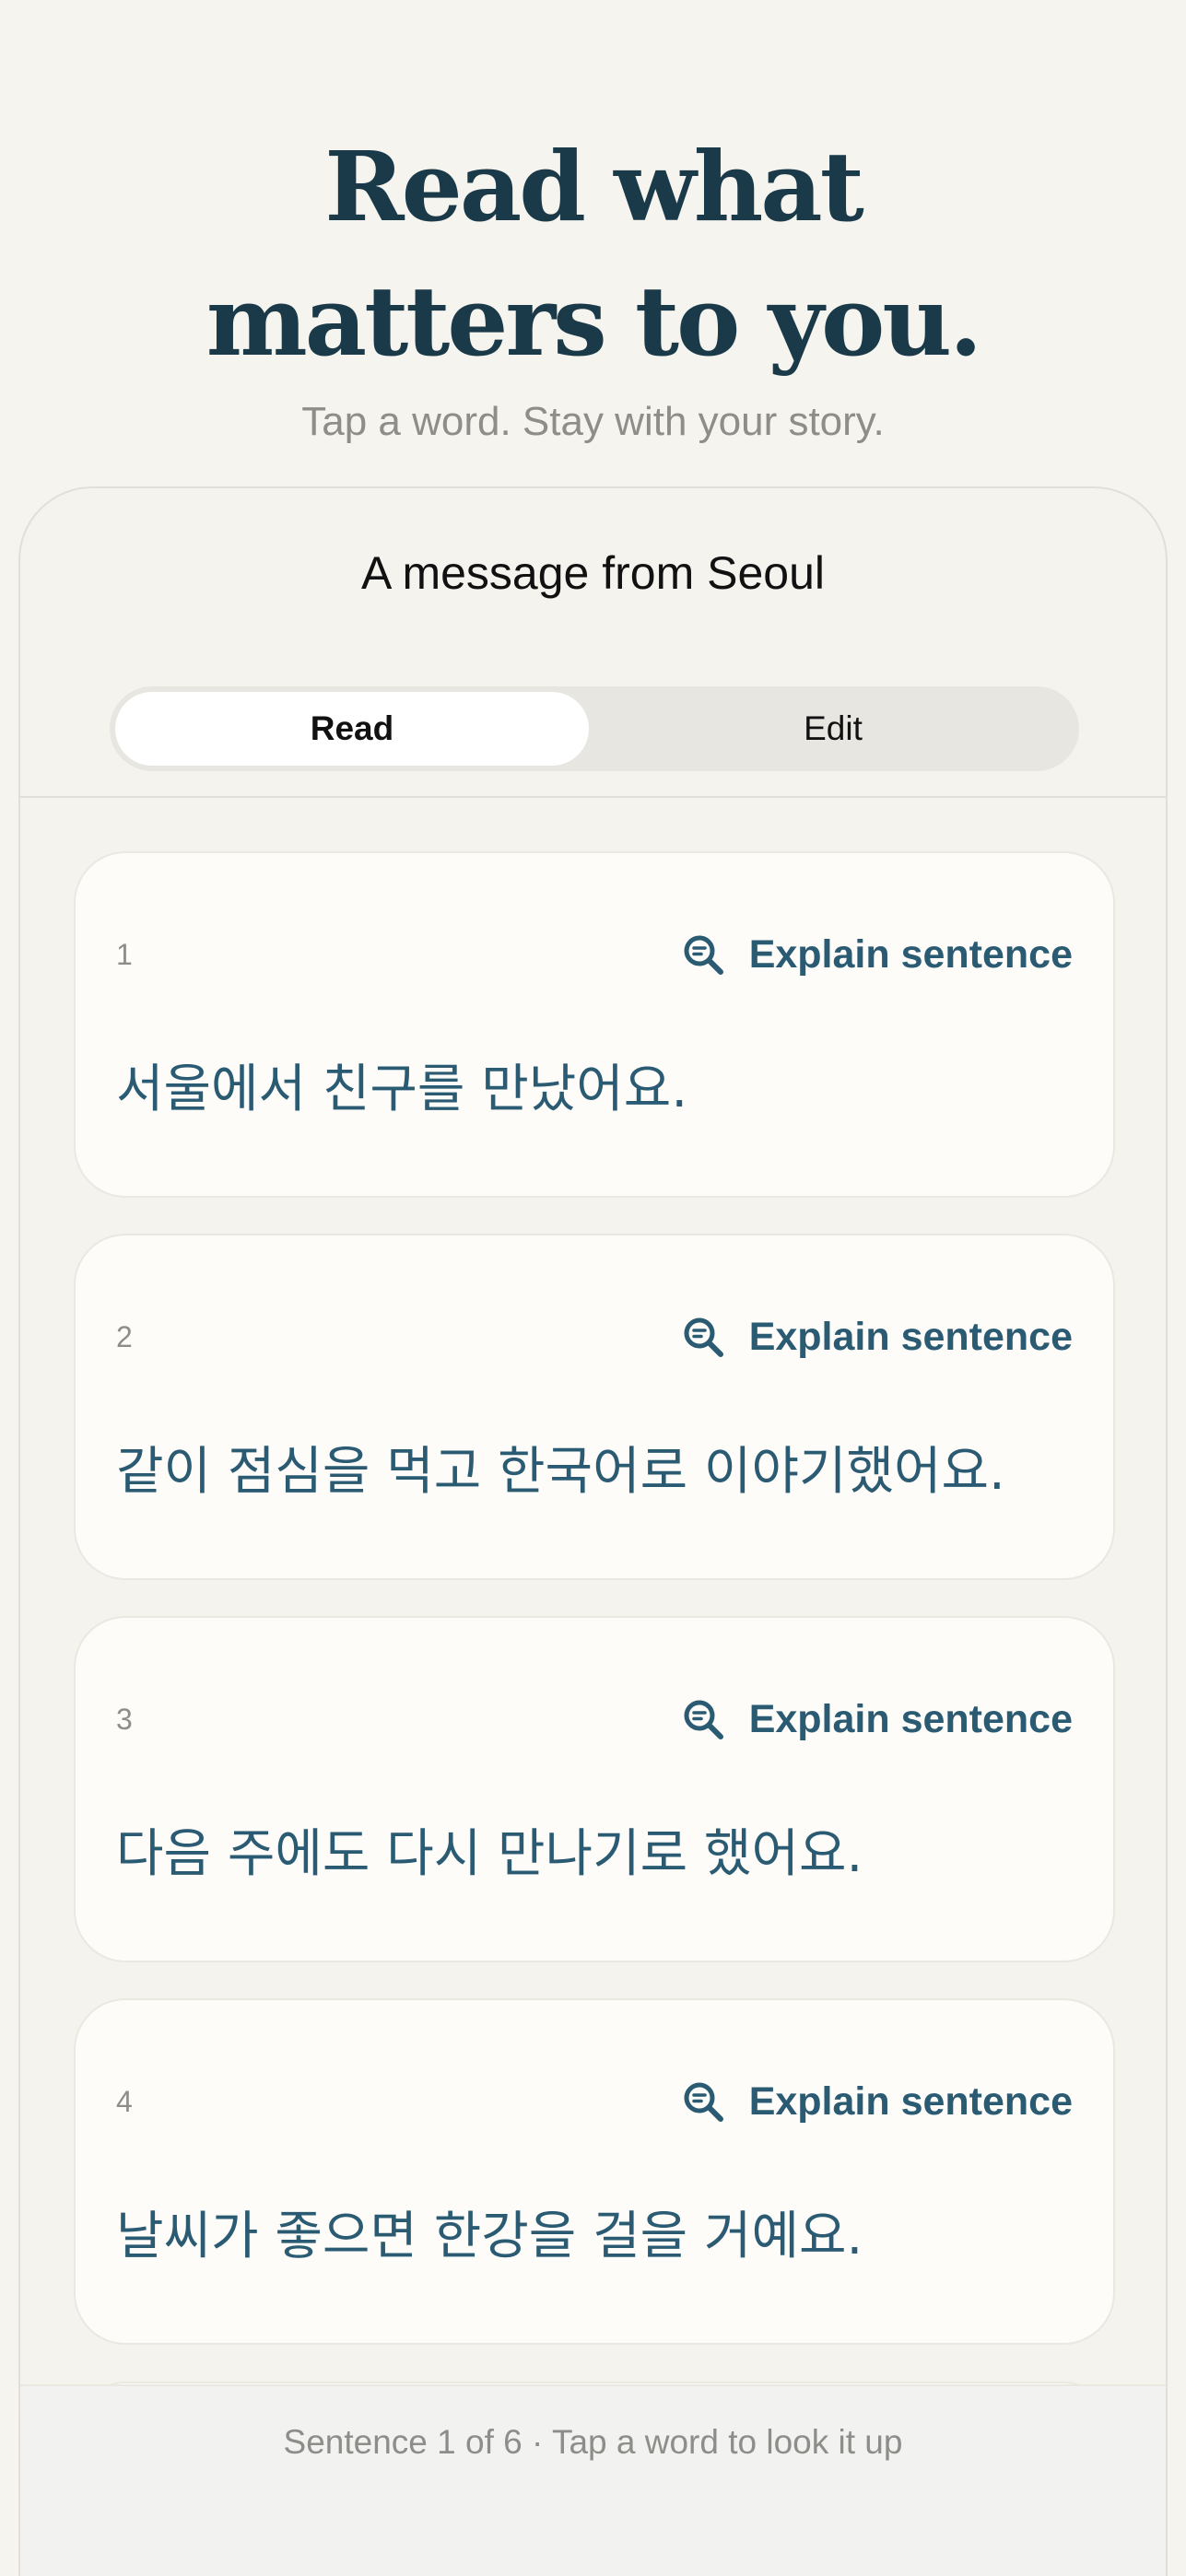  I want to click on hero-title-line-2: matters to you., so click(593, 321).